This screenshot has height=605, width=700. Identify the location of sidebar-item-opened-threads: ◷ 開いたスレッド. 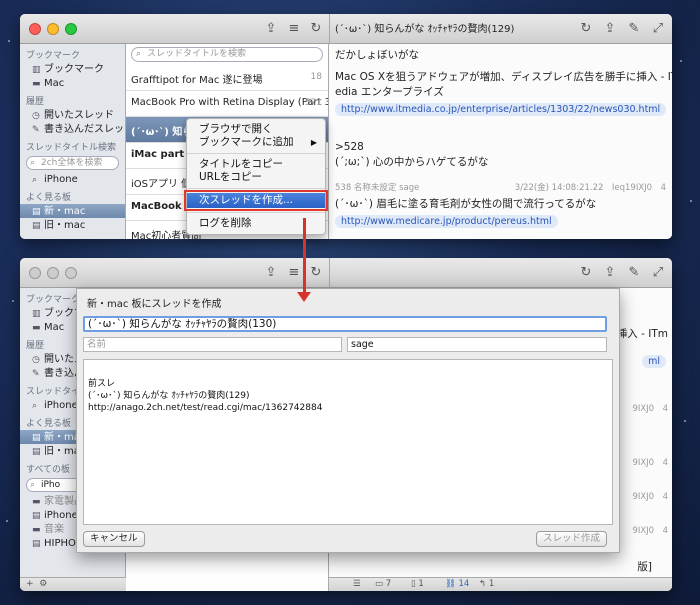
(72, 115).